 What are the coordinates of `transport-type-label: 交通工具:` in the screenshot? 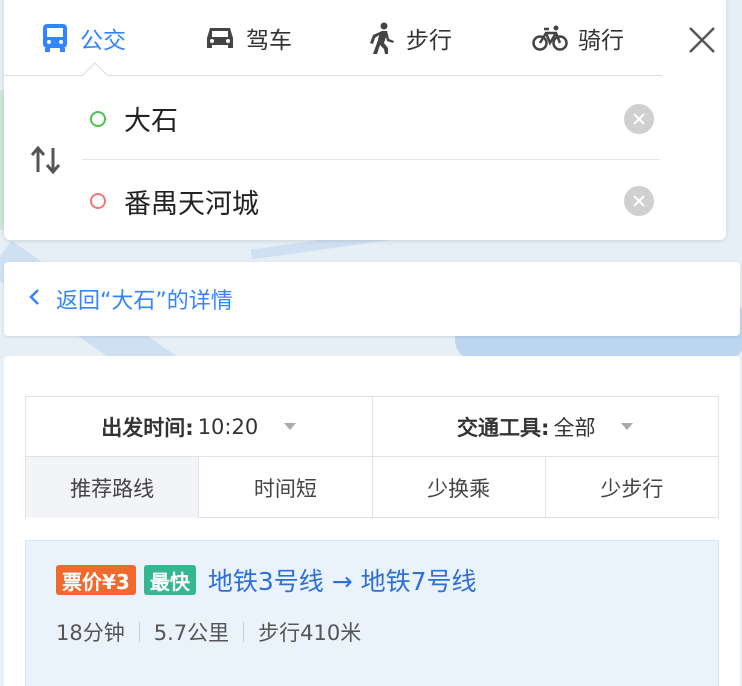 It's located at (503, 427).